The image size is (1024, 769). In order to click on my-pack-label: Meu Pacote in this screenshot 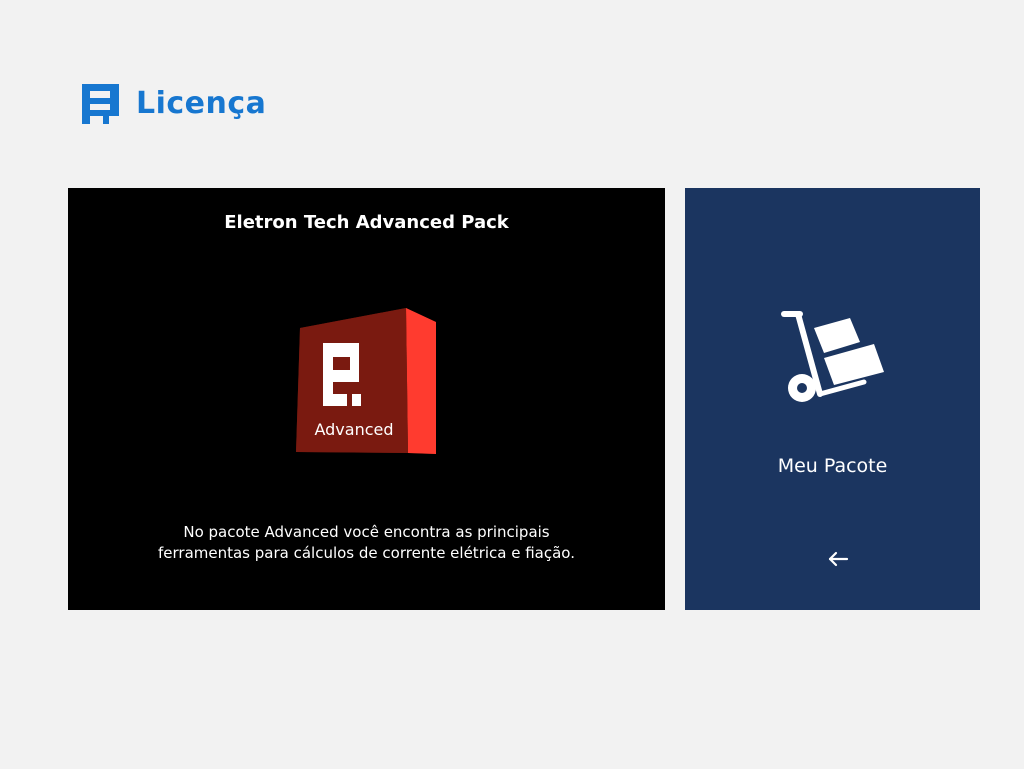, I will do `click(832, 466)`.